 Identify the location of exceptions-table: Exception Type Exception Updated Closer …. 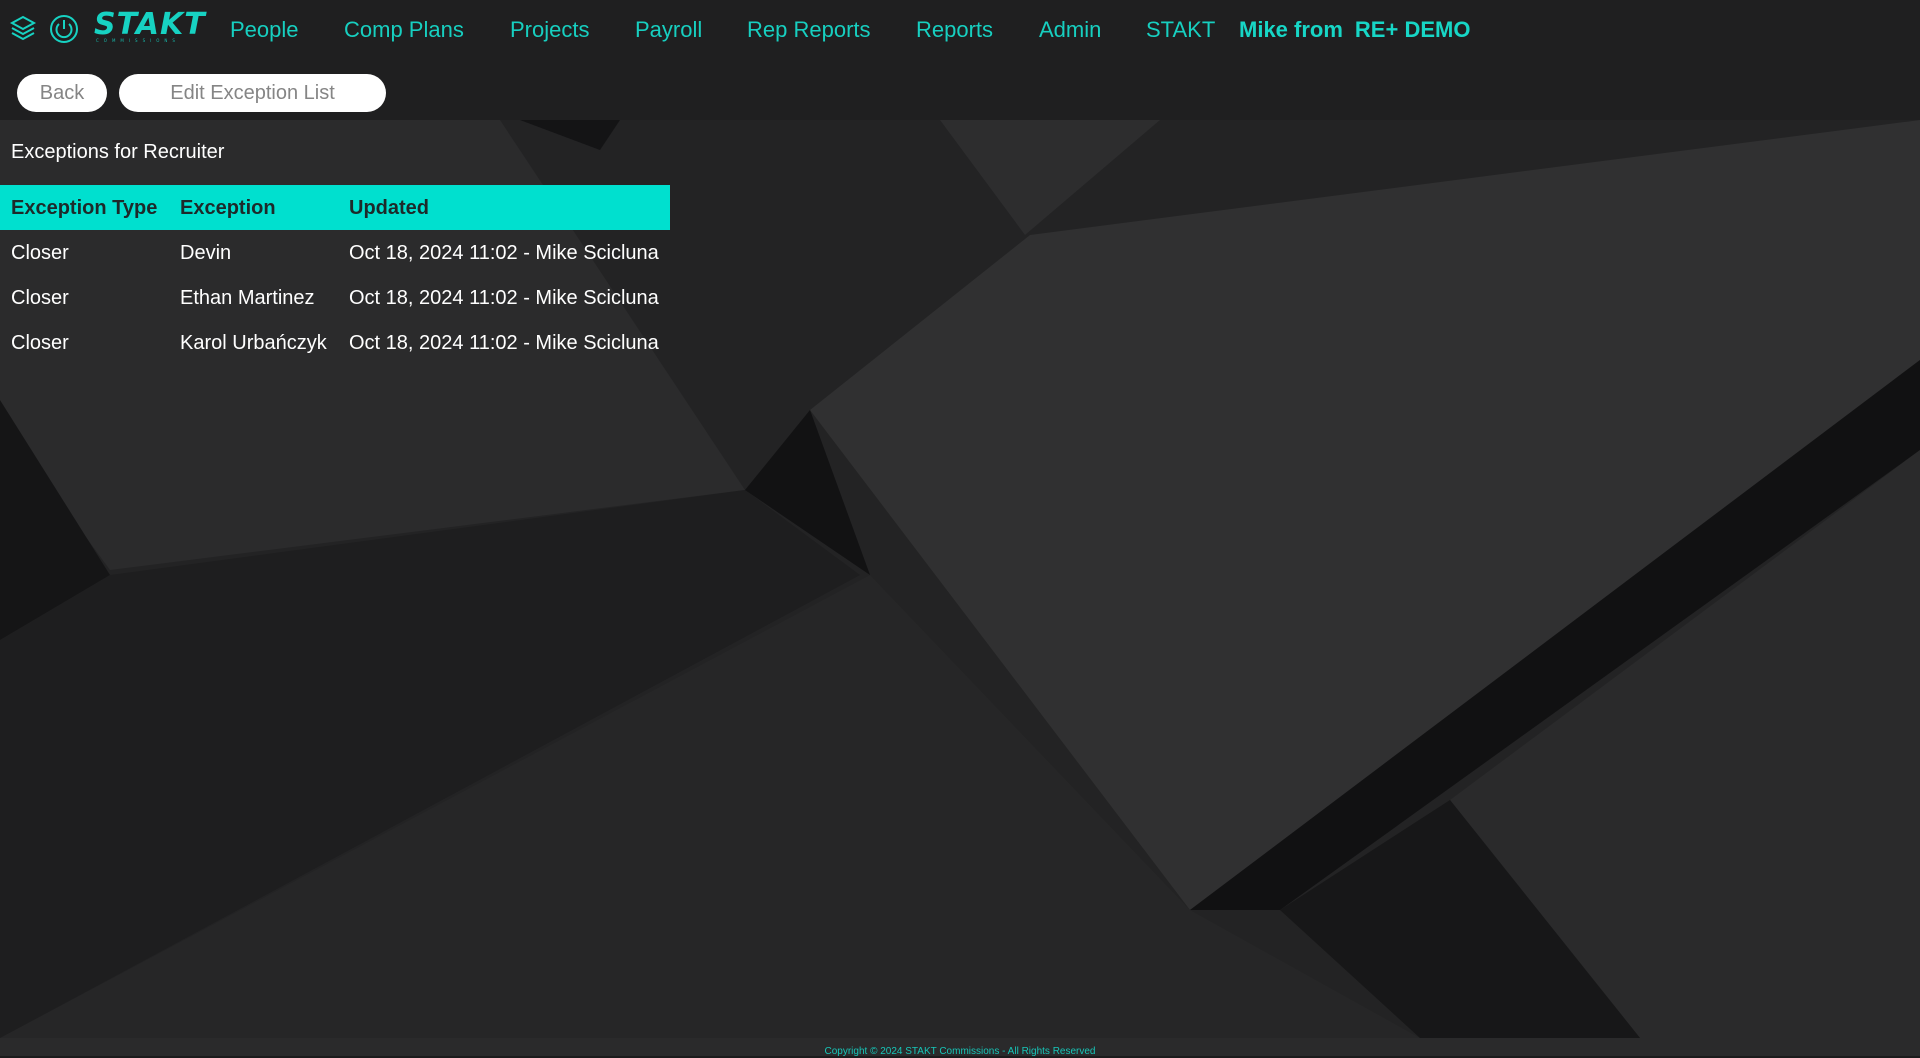
(335, 275).